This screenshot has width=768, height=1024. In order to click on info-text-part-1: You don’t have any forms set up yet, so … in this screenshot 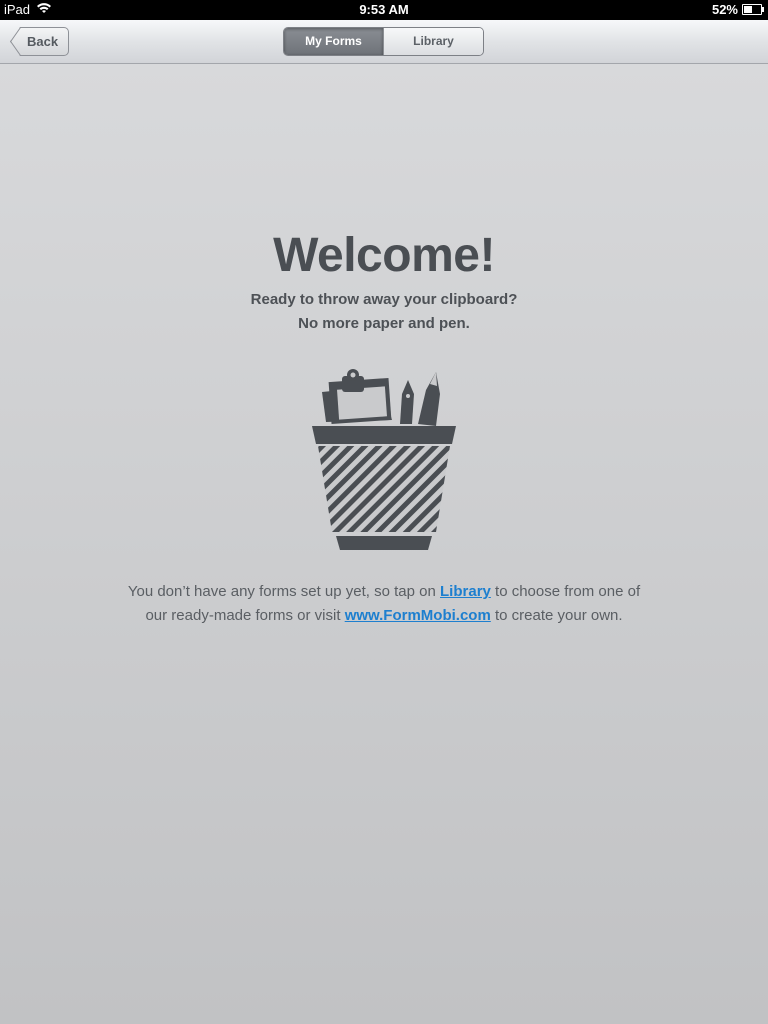, I will do `click(284, 591)`.